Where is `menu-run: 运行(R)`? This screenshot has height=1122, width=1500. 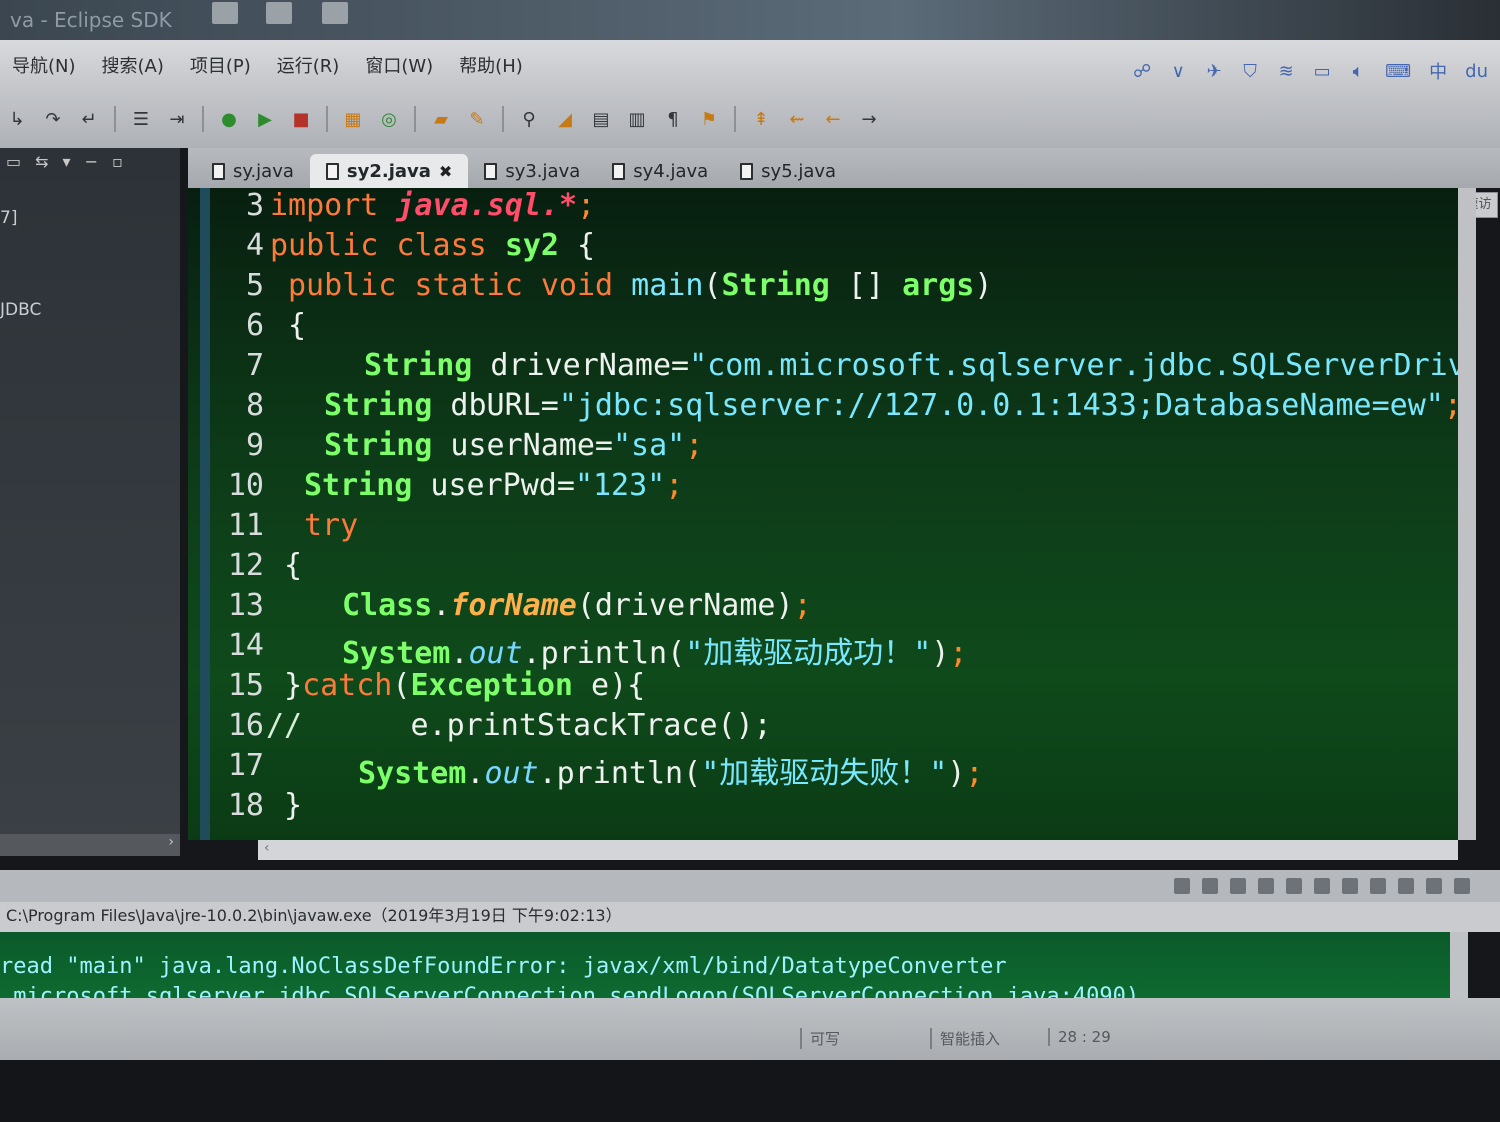
menu-run: 运行(R) is located at coordinates (308, 65).